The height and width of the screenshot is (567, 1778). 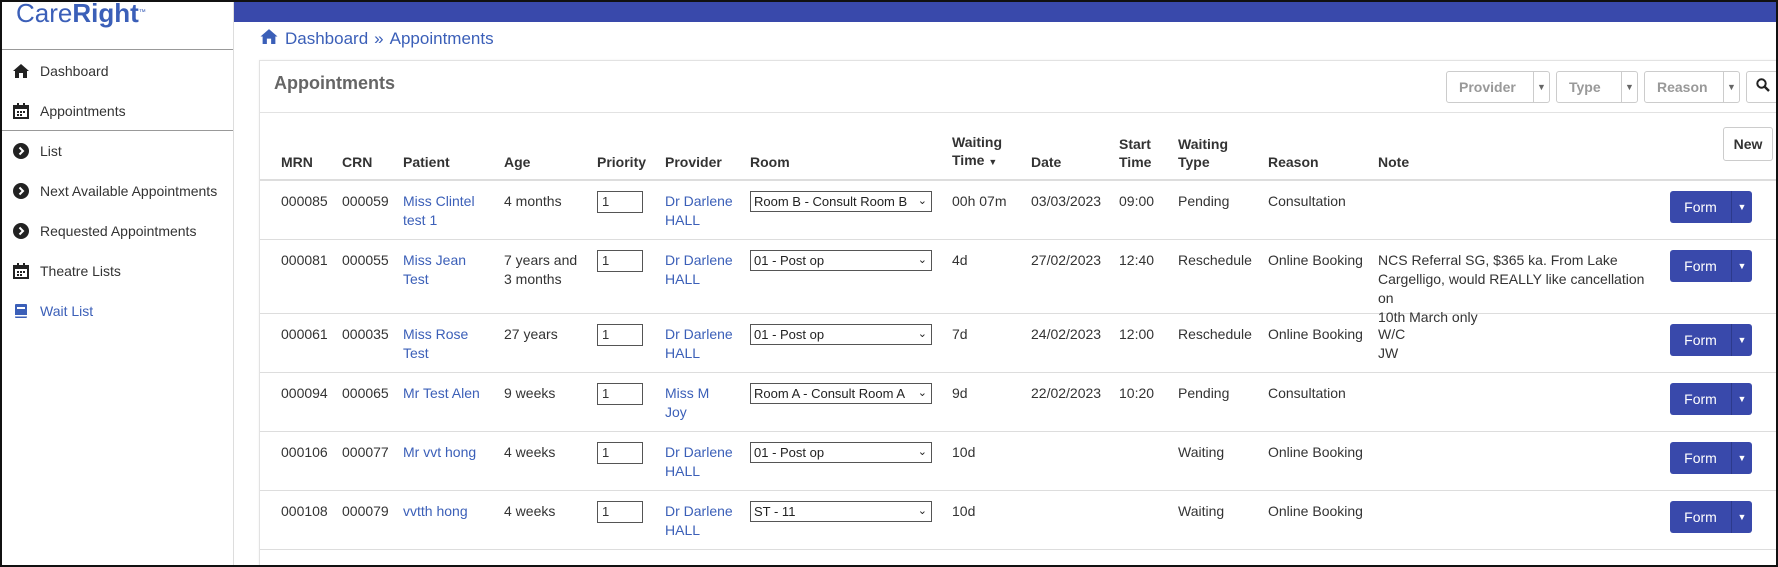 What do you see at coordinates (775, 511) in the screenshot?
I see `room-select-value: ST - 11` at bounding box center [775, 511].